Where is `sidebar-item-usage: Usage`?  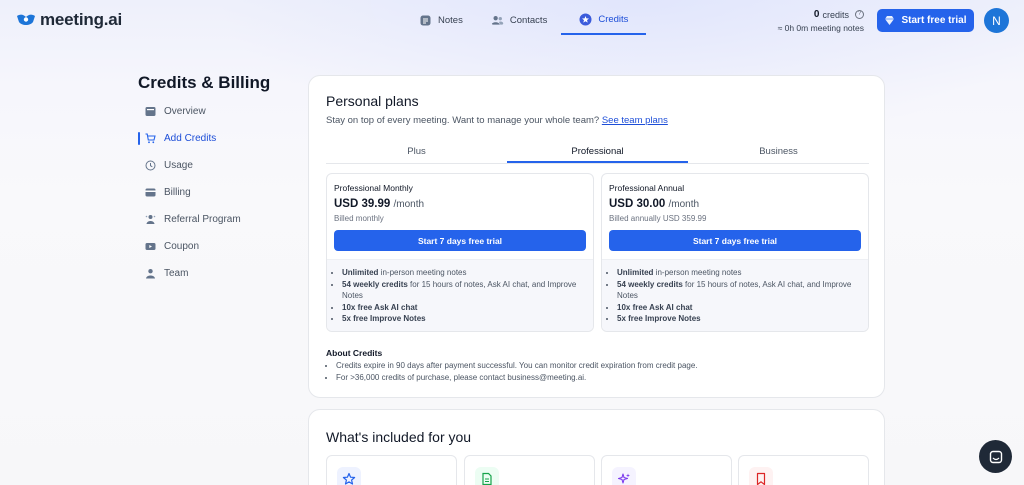 sidebar-item-usage: Usage is located at coordinates (213, 165).